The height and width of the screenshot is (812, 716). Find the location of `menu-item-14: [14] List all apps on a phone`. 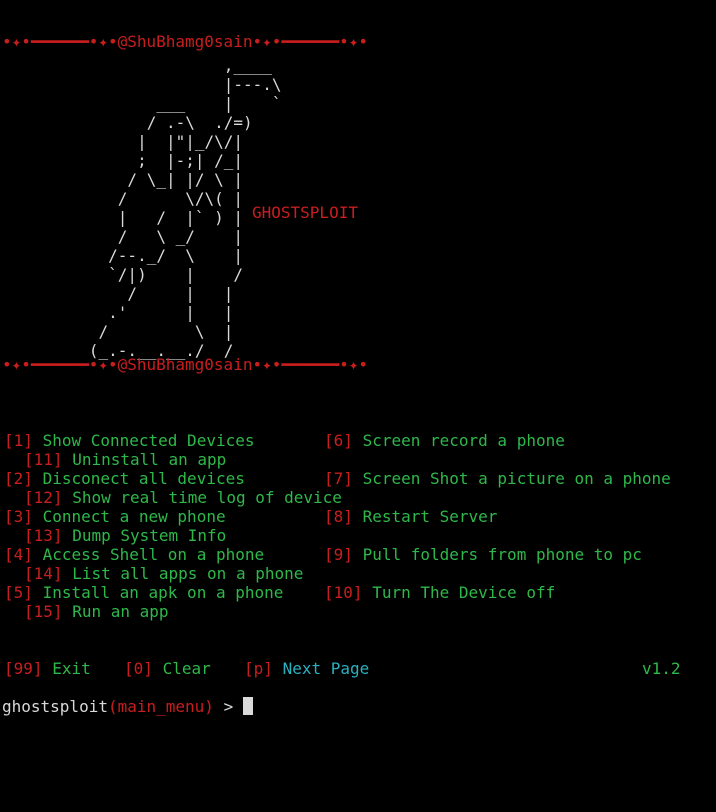

menu-item-14: [14] List all apps on a phone is located at coordinates (163, 573).